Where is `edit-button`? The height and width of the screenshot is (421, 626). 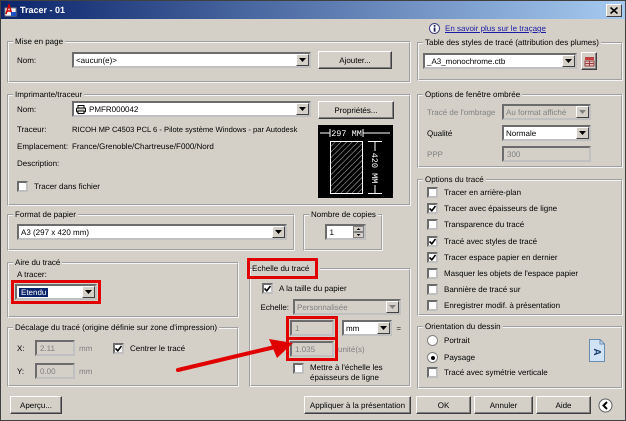
edit-button is located at coordinates (589, 61).